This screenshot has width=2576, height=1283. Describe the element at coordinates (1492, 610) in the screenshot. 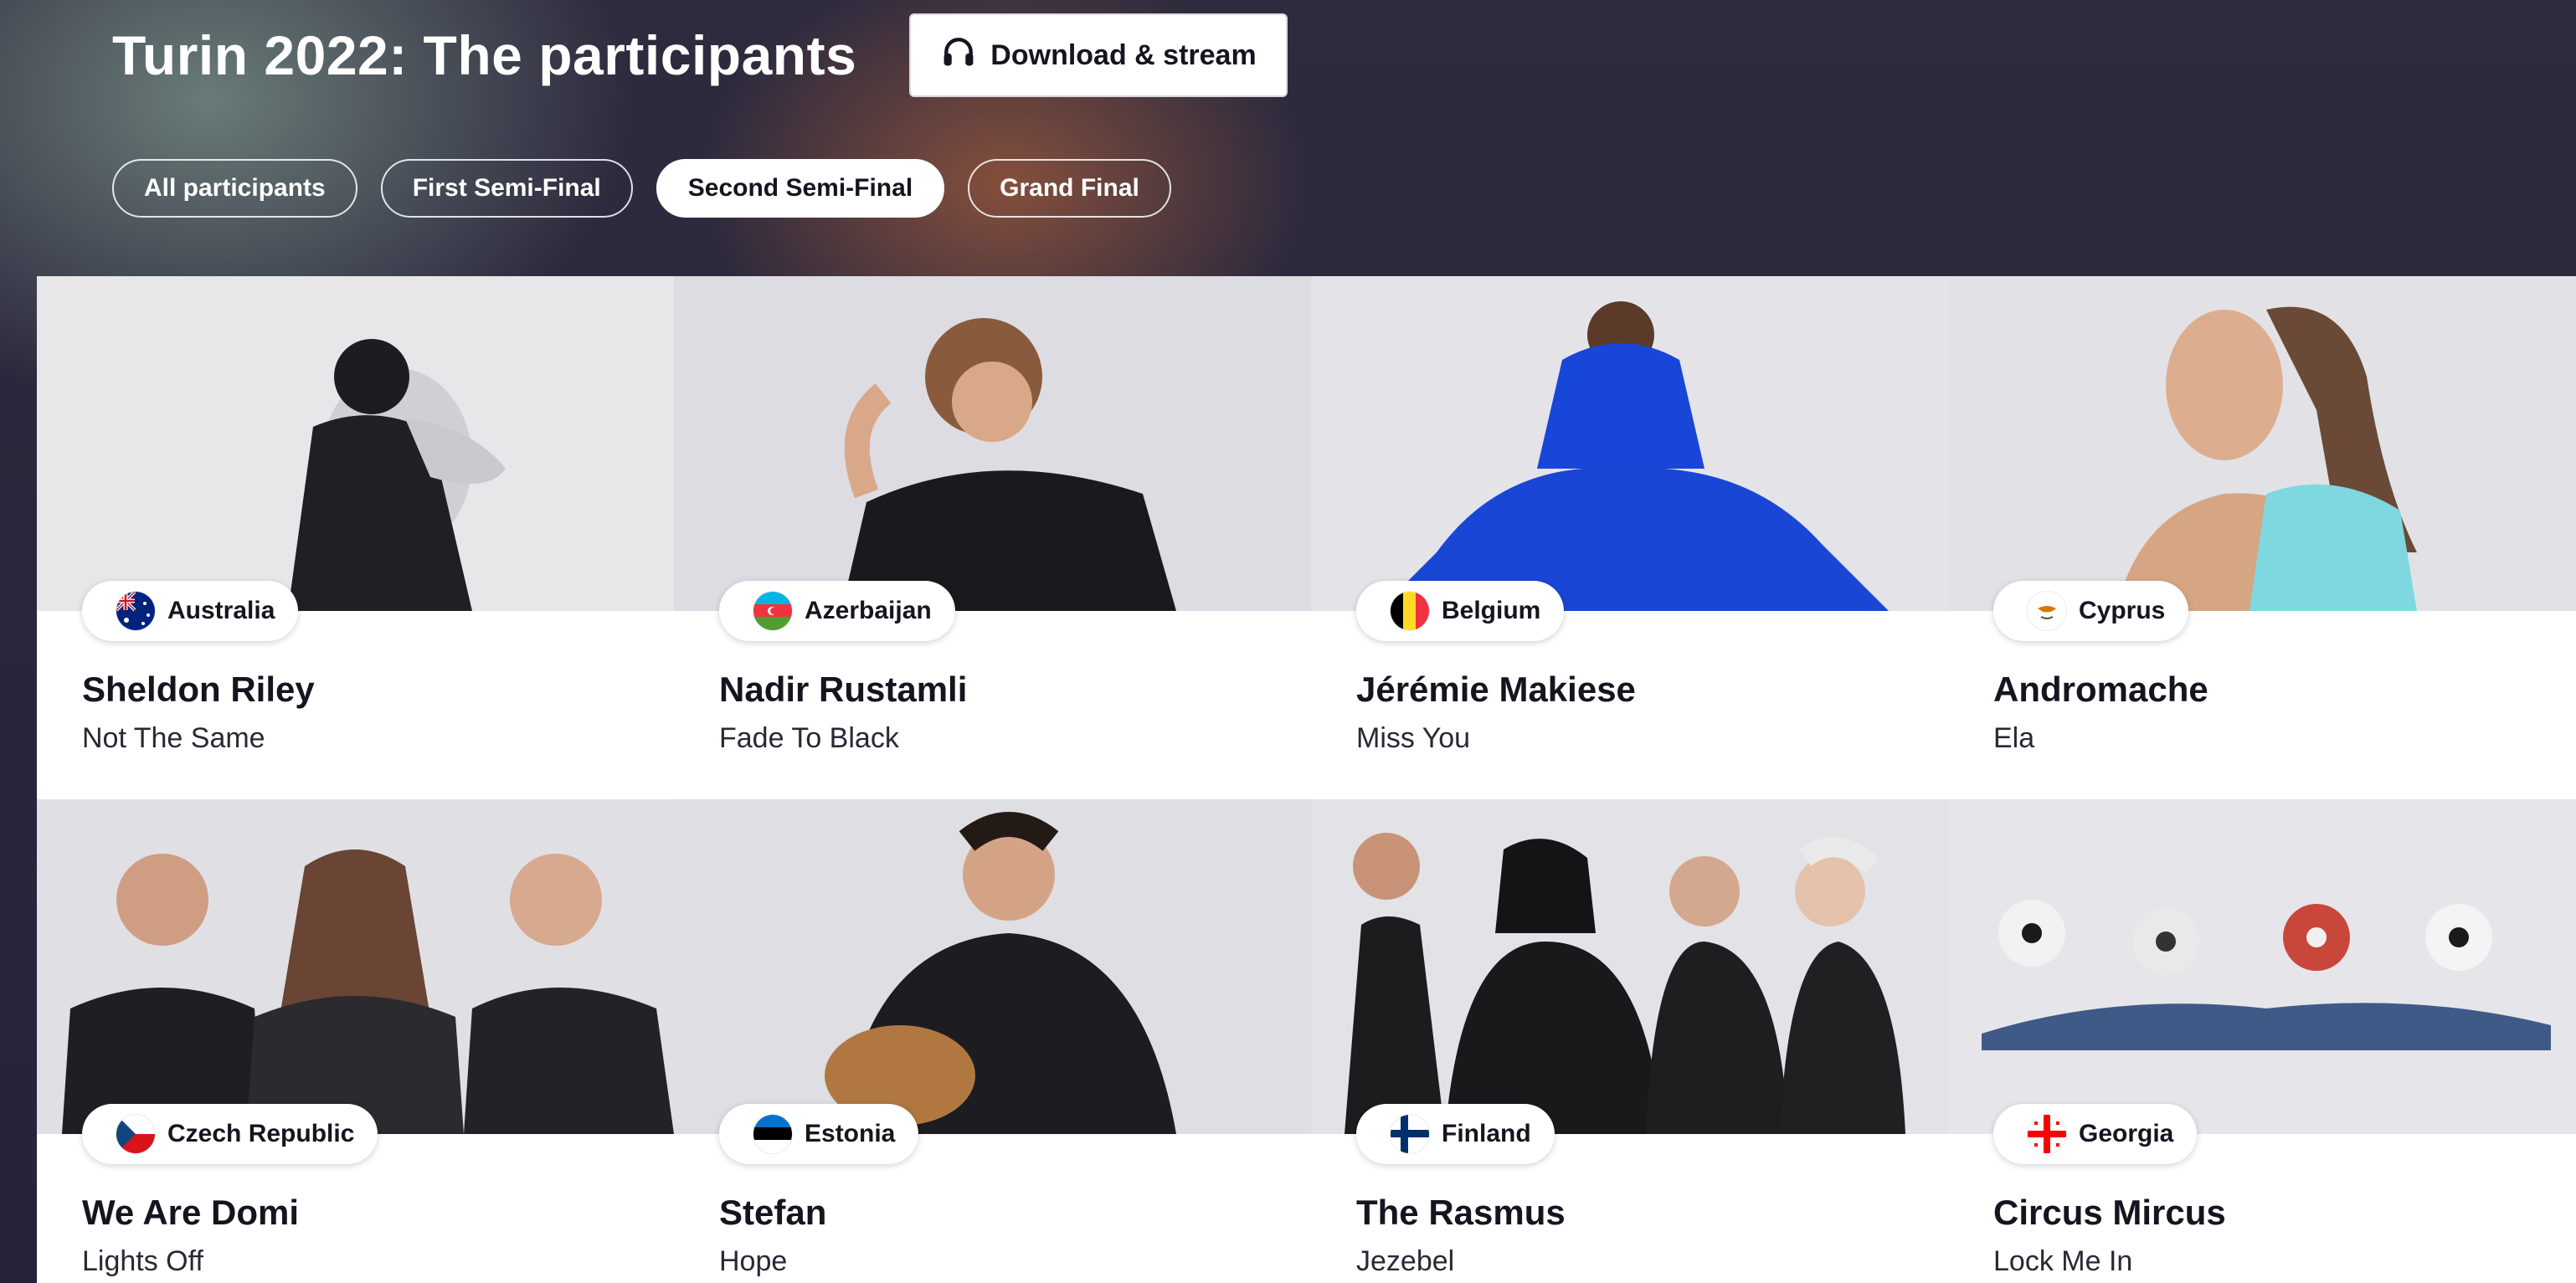

I see `country-name: Belgium` at that location.